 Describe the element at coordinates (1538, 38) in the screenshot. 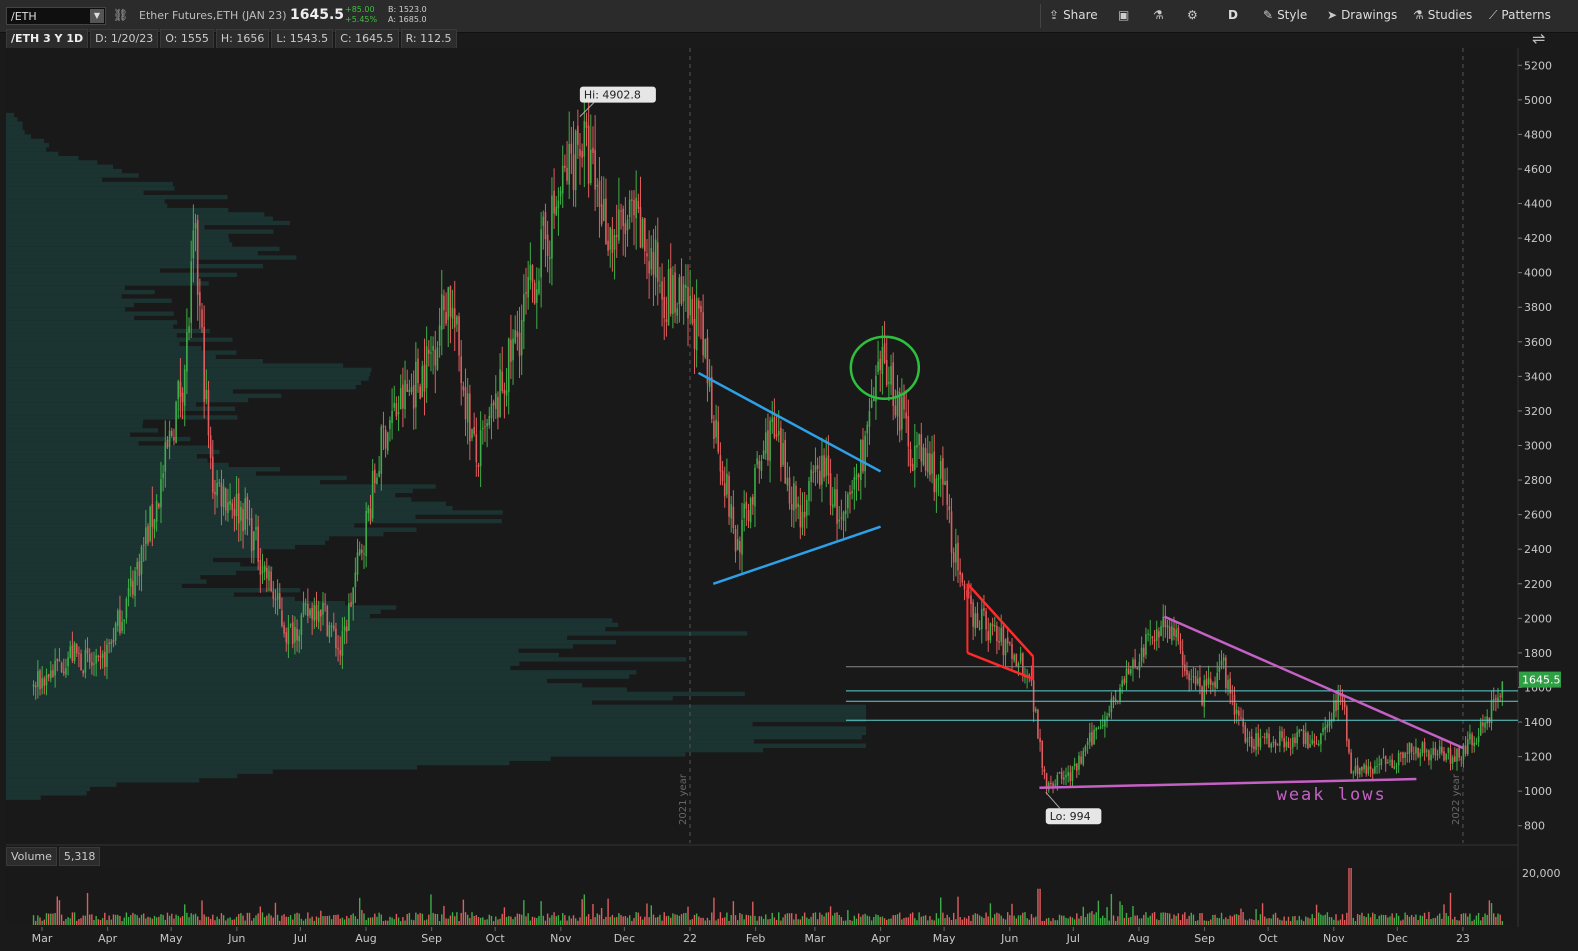

I see `axis-scale-icon: ⇌` at that location.